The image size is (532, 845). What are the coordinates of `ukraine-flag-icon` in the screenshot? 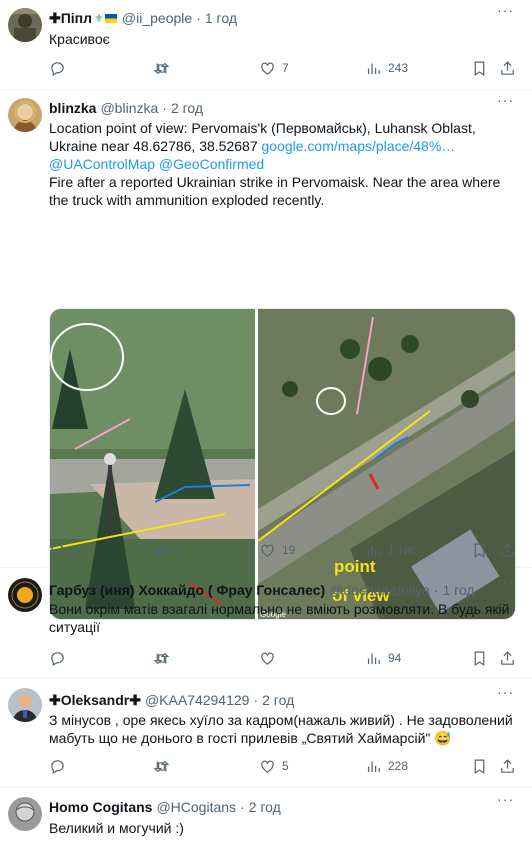 It's located at (110, 18).